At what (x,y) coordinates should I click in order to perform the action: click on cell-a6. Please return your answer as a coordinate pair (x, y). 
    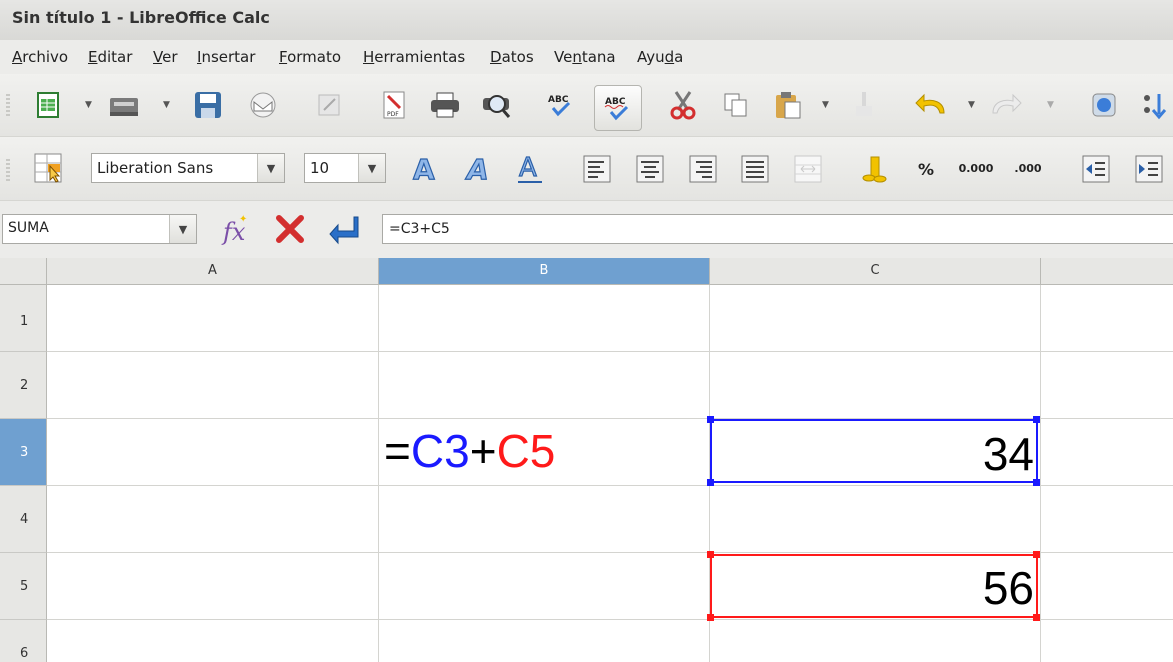
    Looking at the image, I should click on (213, 641).